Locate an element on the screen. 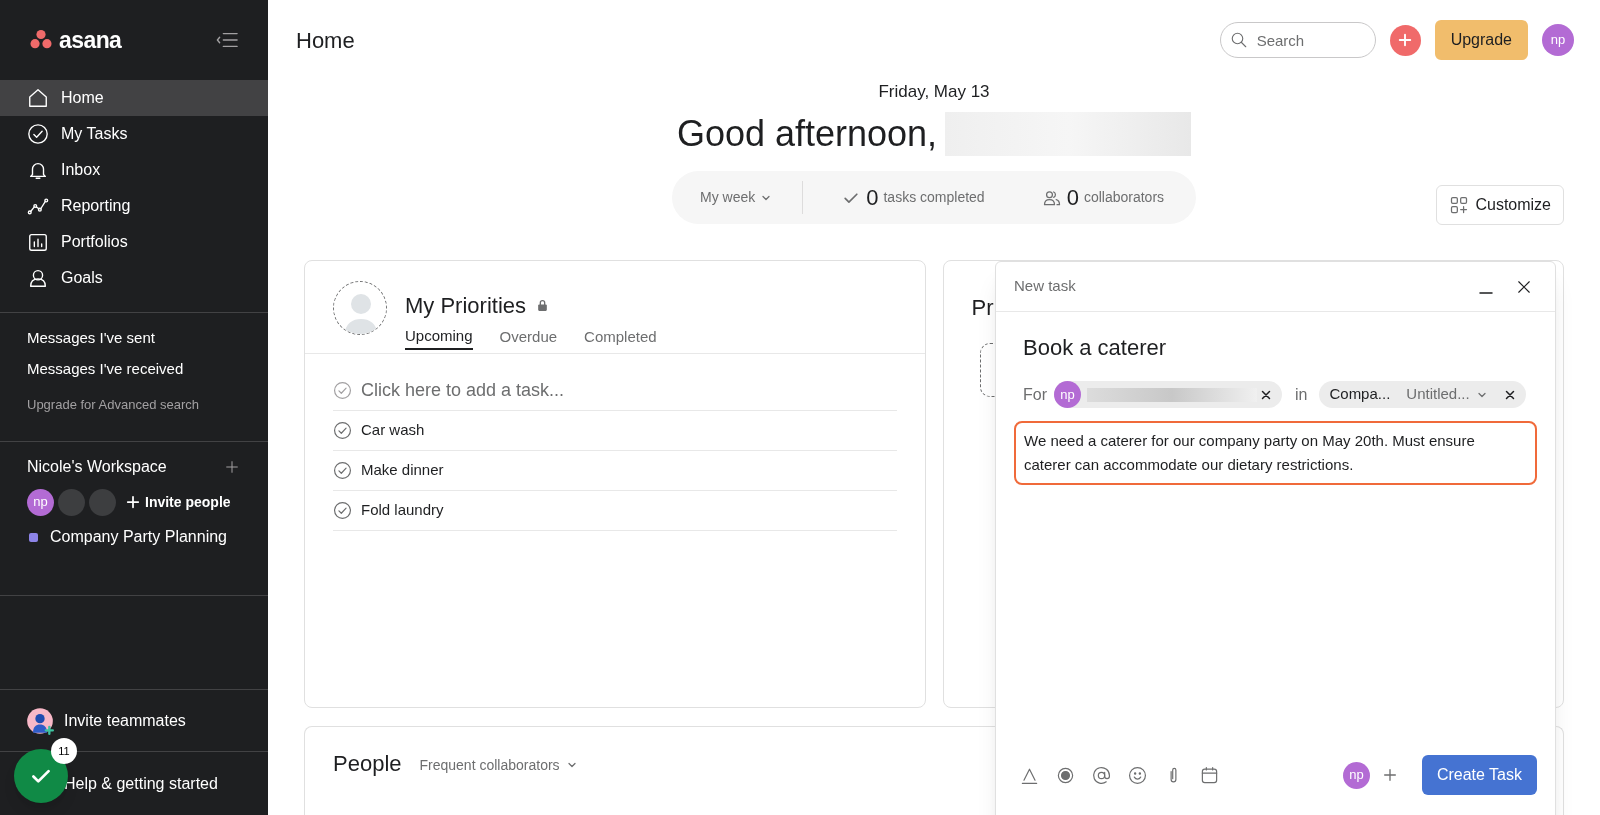 This screenshot has height=815, width=1600. invite-people-link: Invite people is located at coordinates (178, 502).